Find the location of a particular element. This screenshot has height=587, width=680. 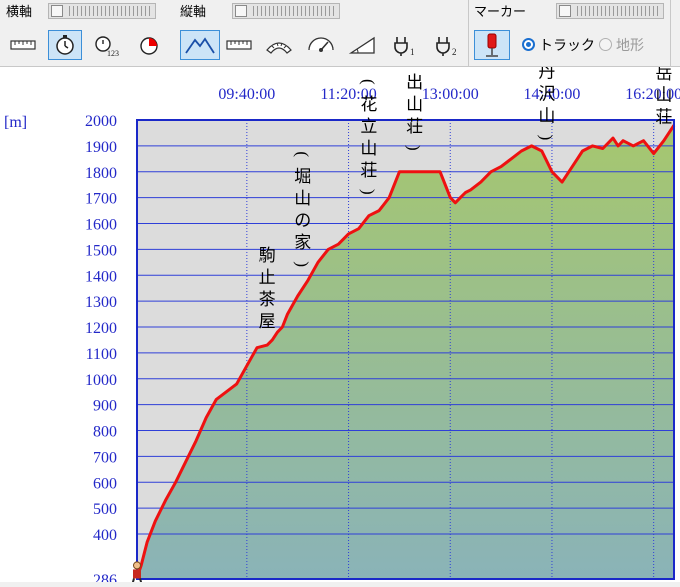

track-radio is located at coordinates (528, 44).